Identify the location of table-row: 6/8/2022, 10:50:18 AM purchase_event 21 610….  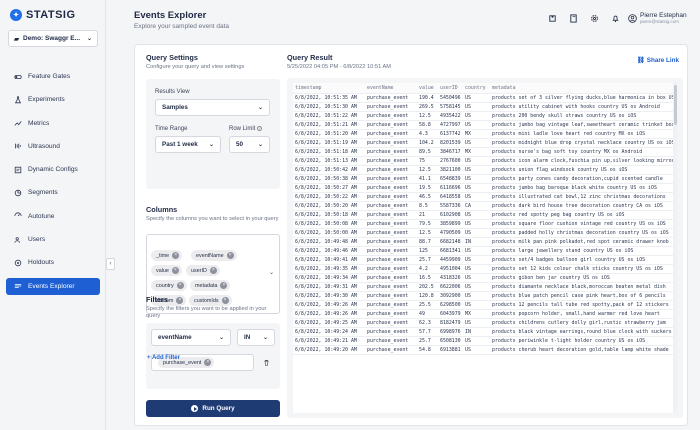
(484, 215).